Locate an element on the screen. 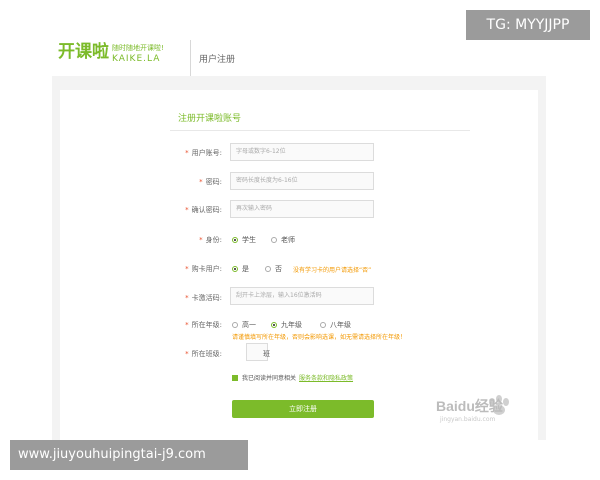  watermark-subtext: jingyan.baidu.com is located at coordinates (468, 419).